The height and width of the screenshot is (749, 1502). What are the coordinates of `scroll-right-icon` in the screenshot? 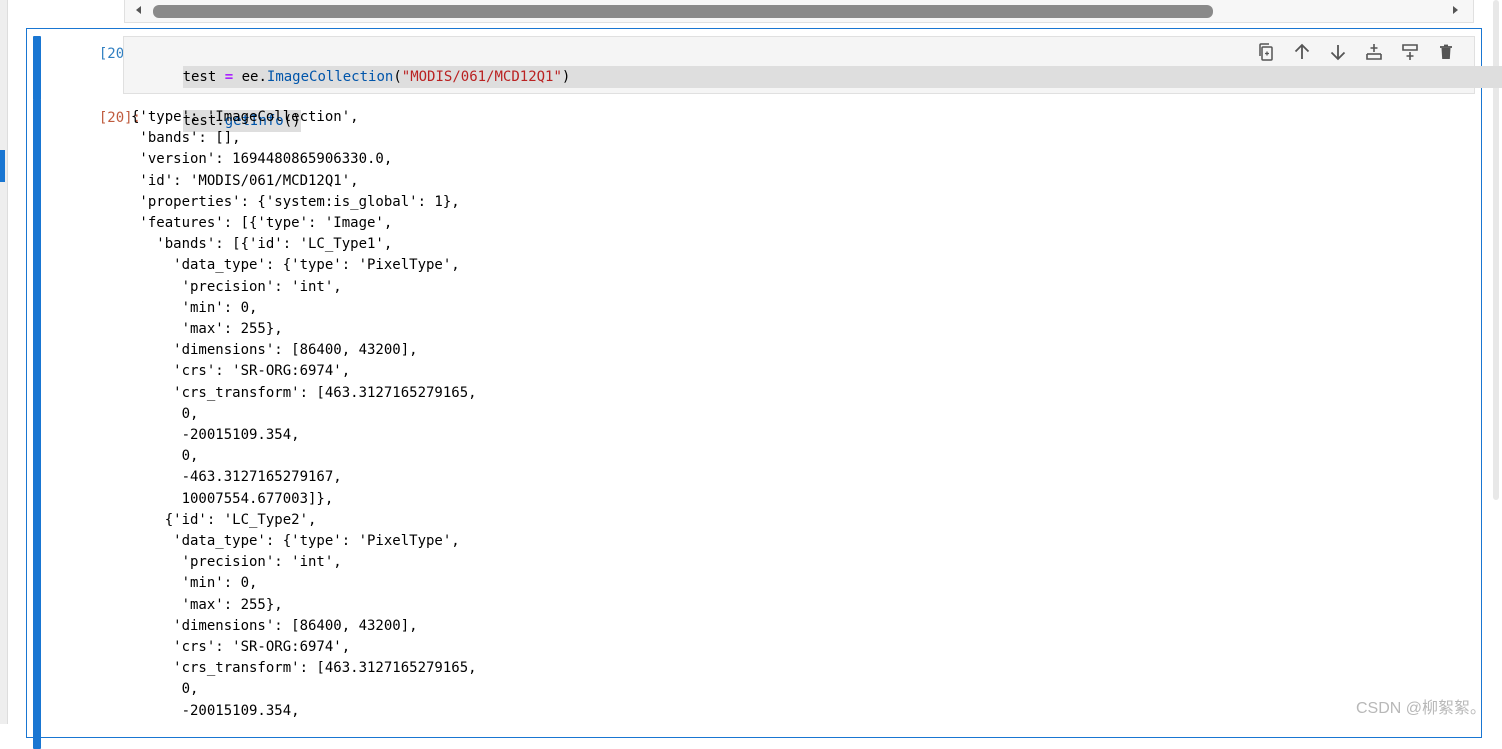 It's located at (1455, 10).